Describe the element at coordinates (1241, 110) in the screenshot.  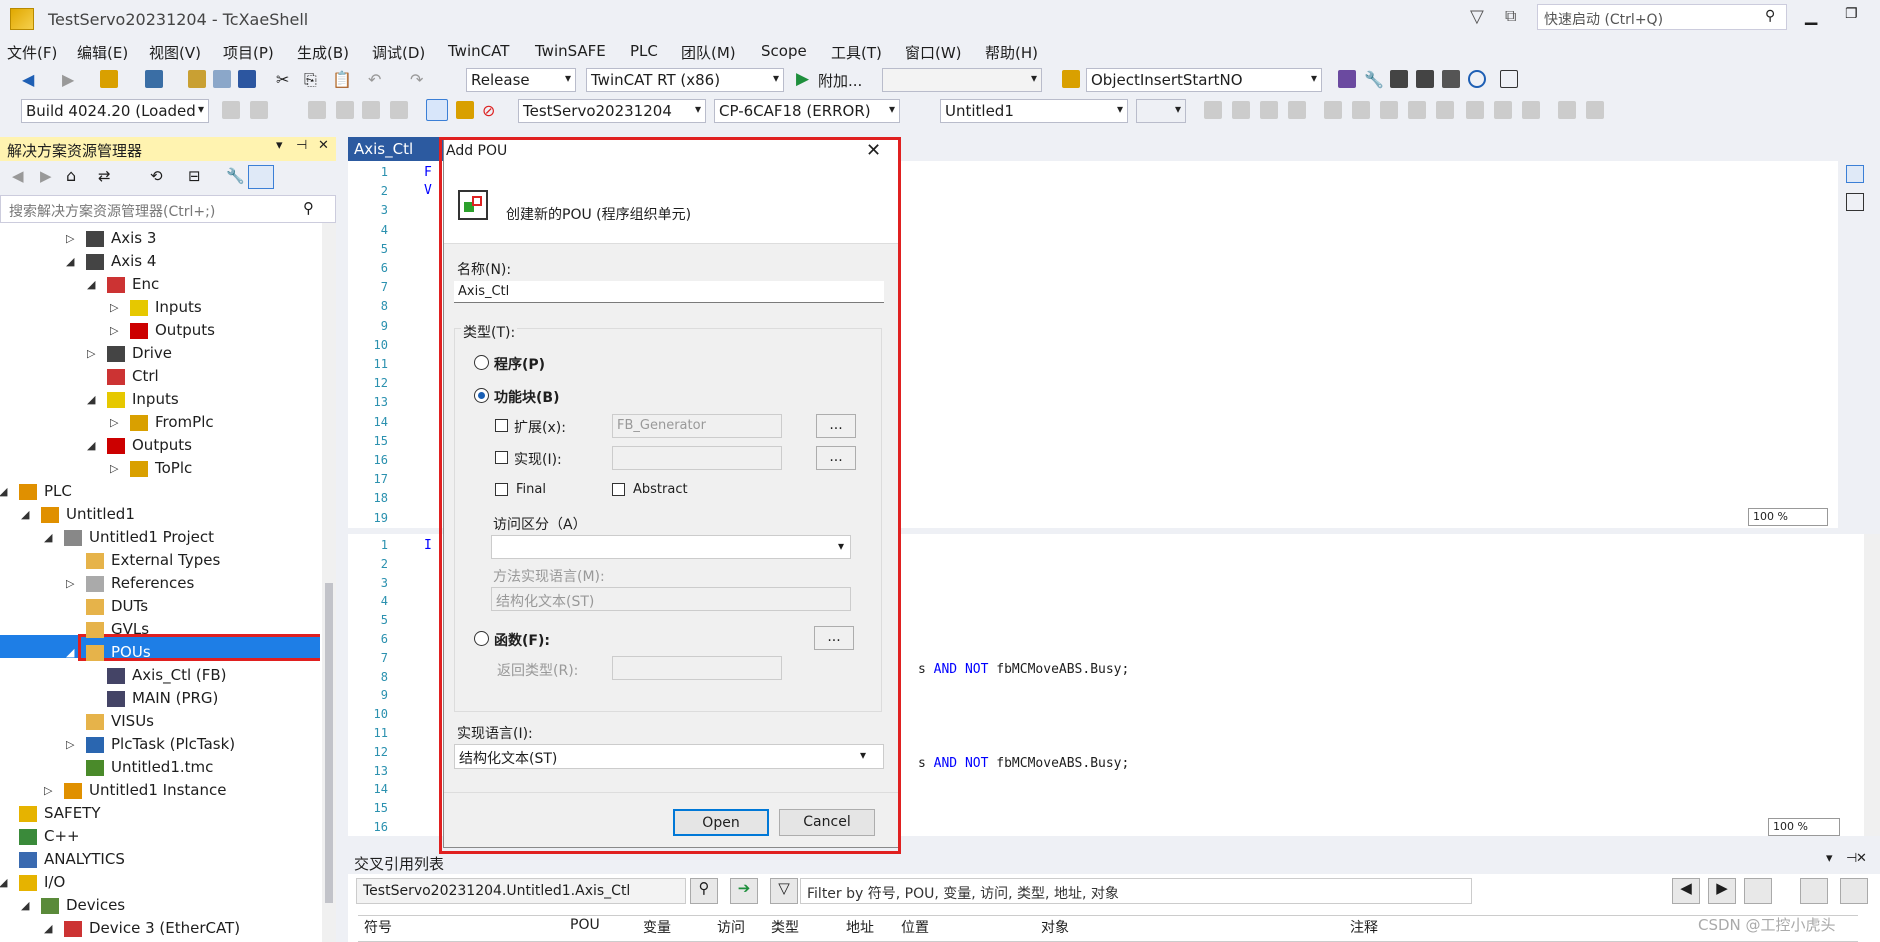
I see `run-icon` at that location.